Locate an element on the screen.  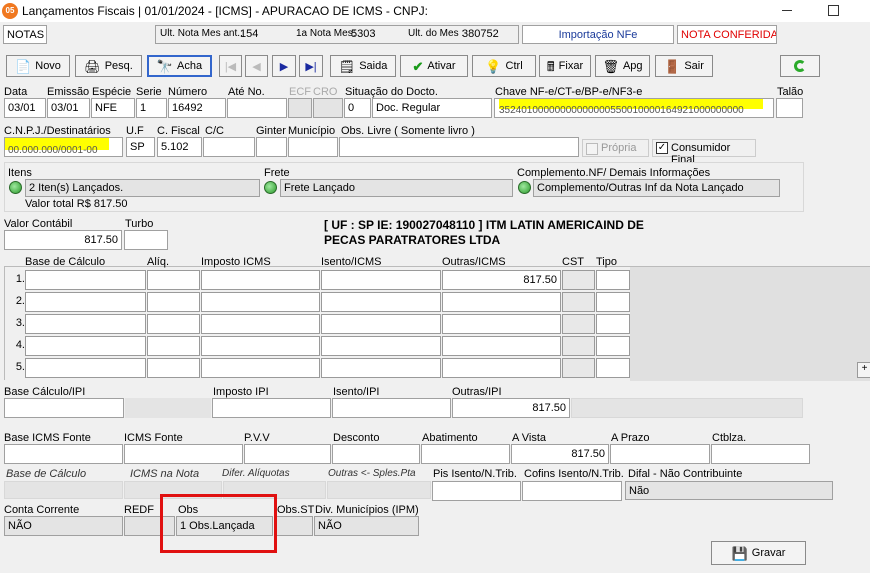
isento-ipi-field is located at coordinates (391, 408).